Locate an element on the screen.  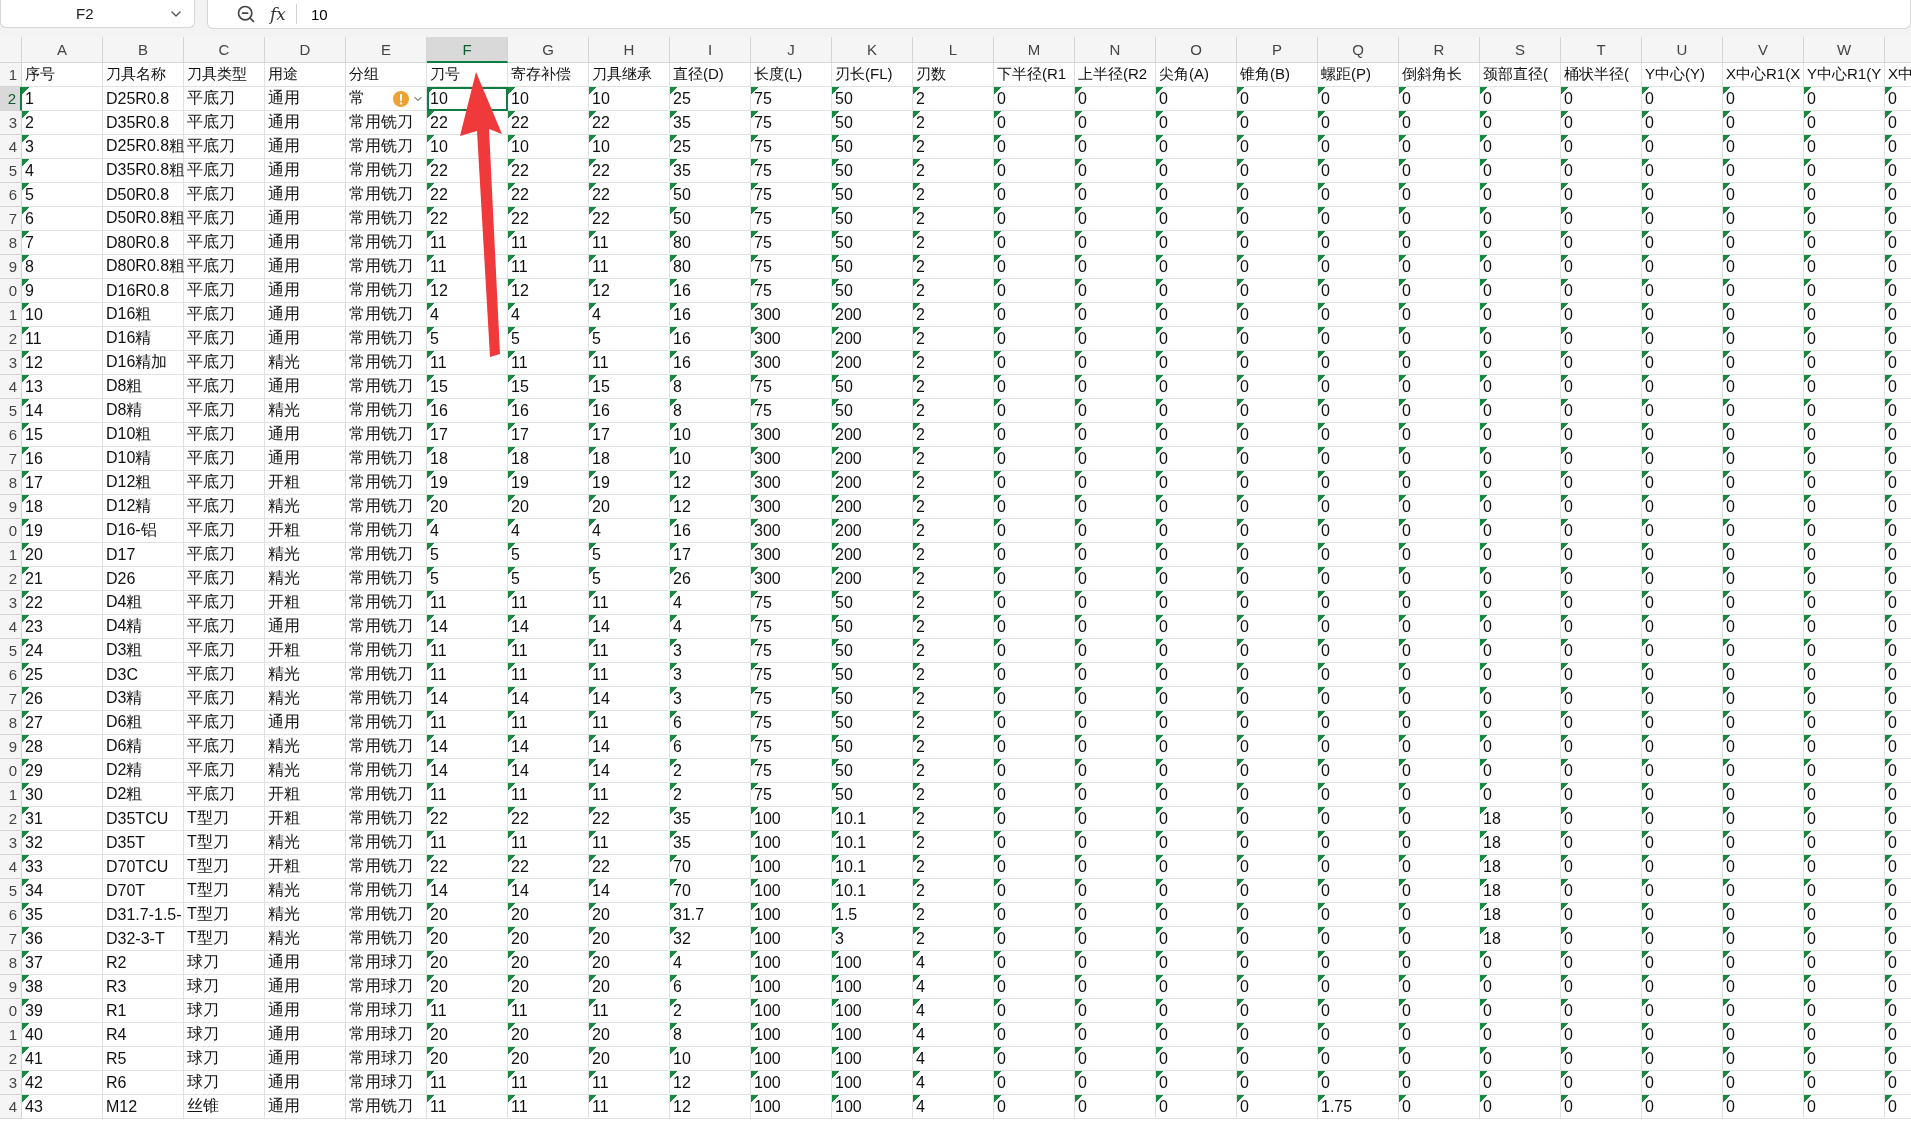
column-header: L is located at coordinates (953, 50).